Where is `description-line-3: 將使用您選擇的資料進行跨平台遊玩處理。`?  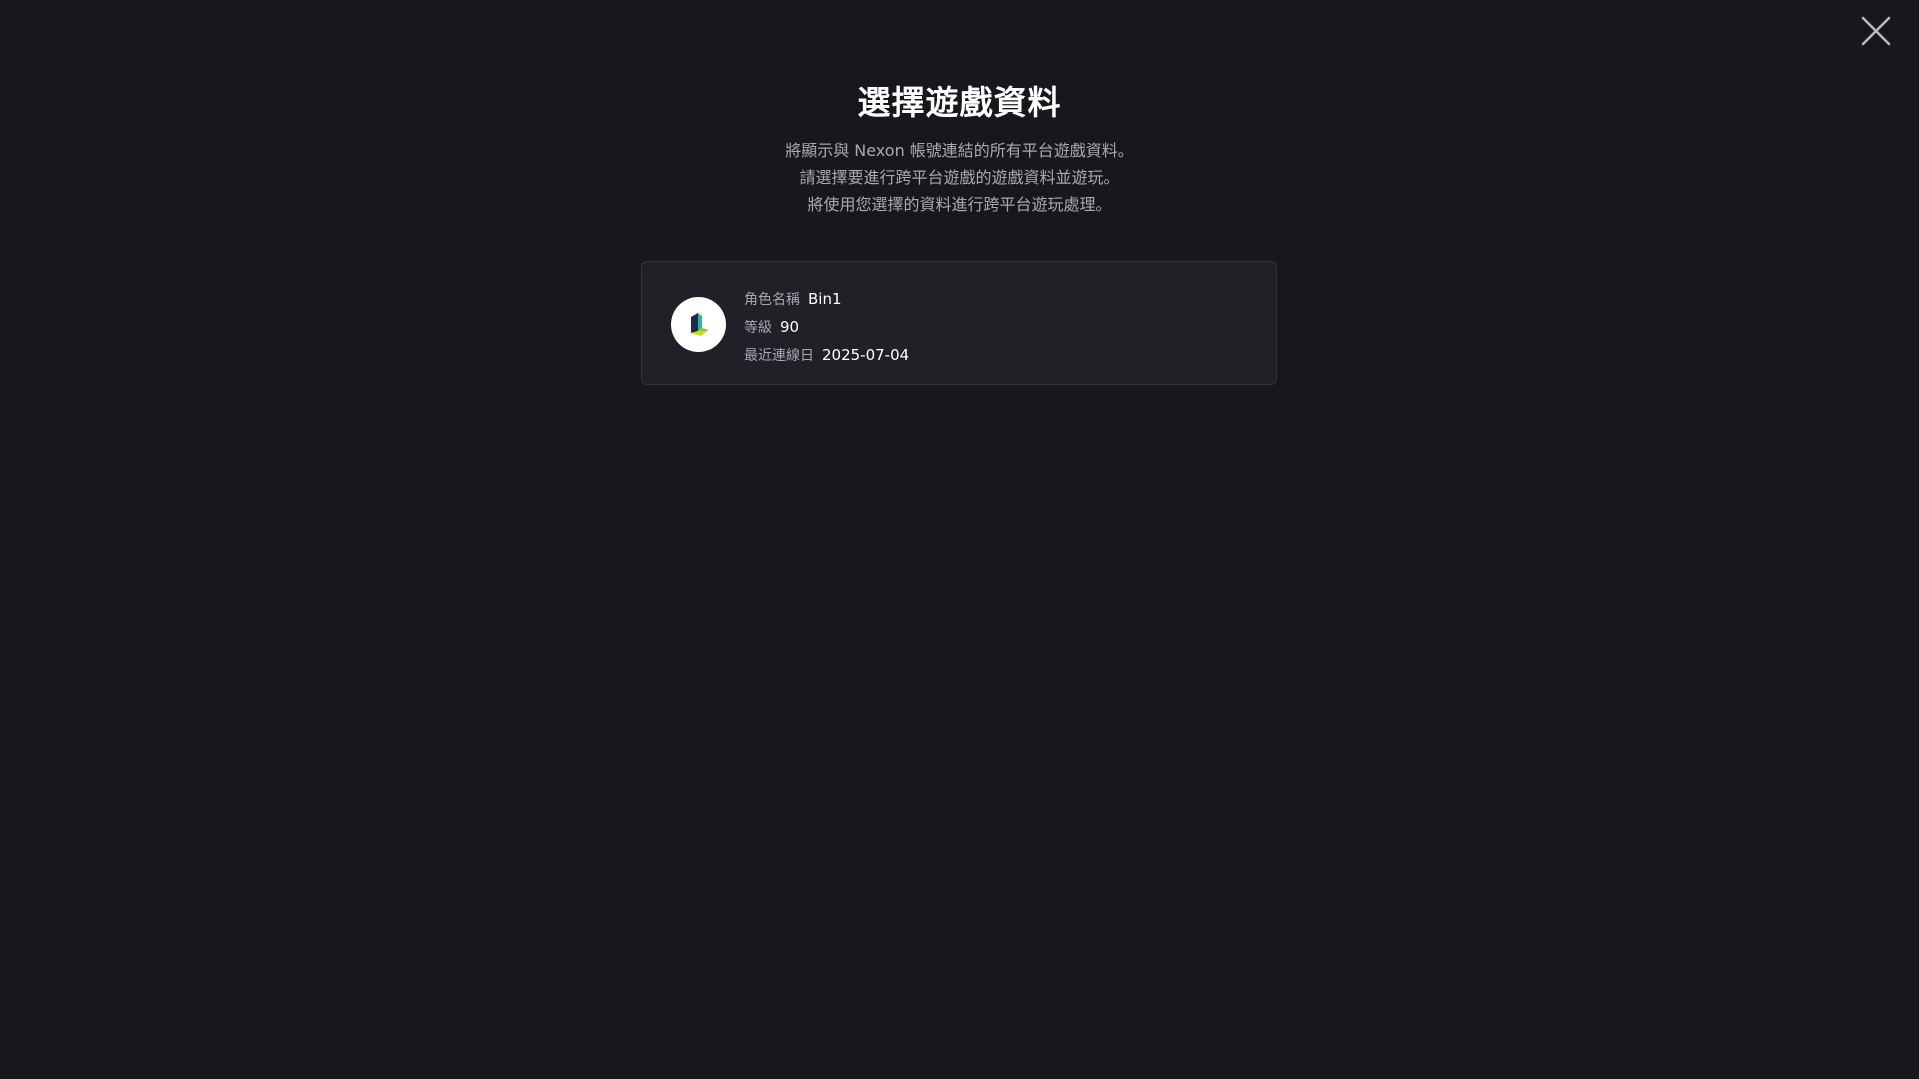
description-line-3: 將使用您選擇的資料進行跨平台遊玩處理。 is located at coordinates (959, 204).